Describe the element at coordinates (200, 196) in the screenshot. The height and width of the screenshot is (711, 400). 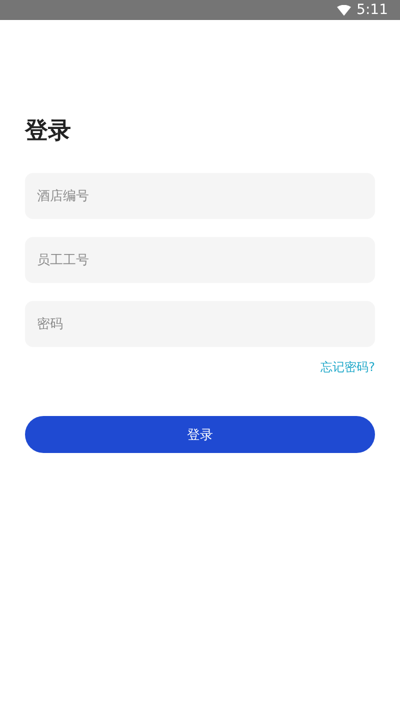
I see `input-field: 酒店编号` at that location.